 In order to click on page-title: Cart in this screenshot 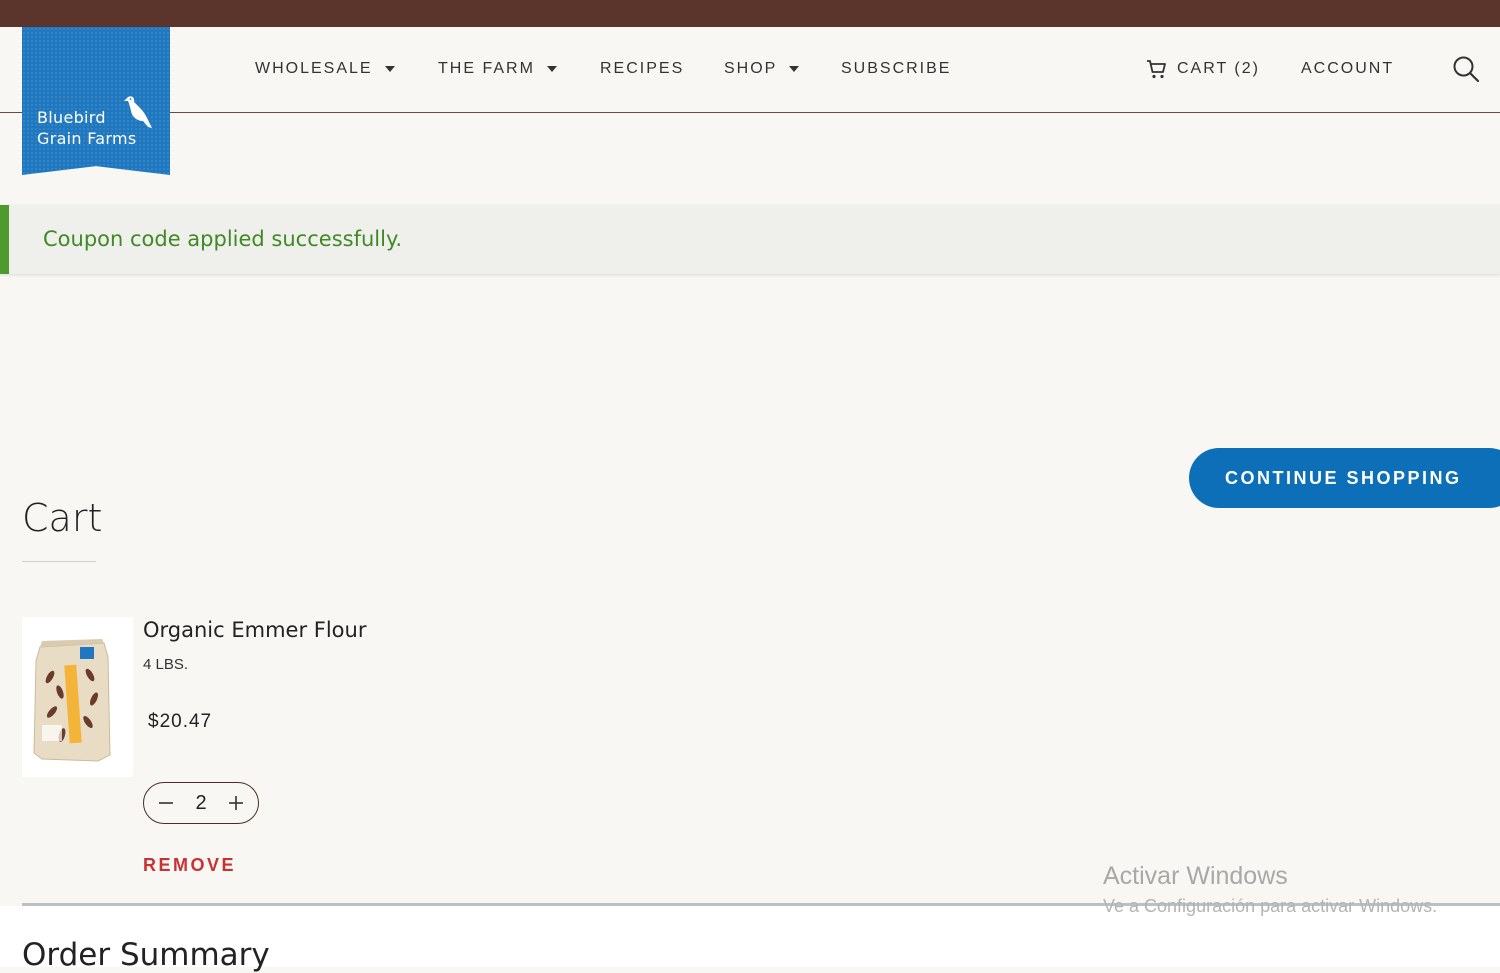, I will do `click(62, 518)`.